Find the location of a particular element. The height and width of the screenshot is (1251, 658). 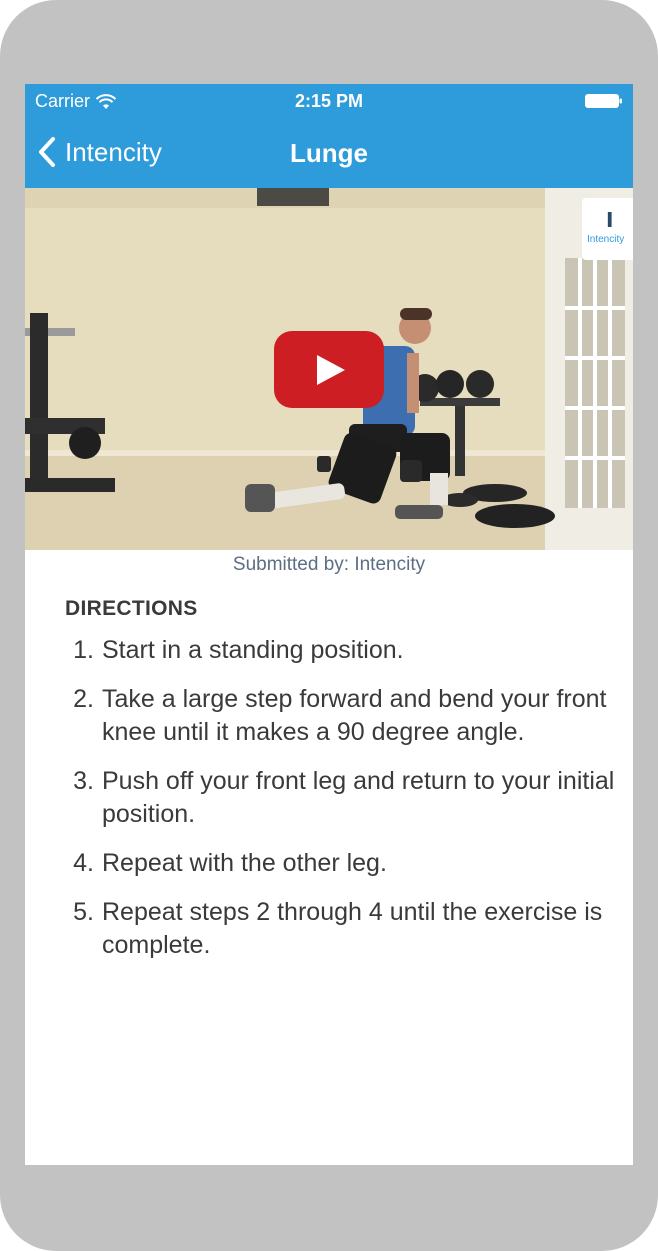

submitted-by-label: Submitted by: Intencity is located at coordinates (329, 564).